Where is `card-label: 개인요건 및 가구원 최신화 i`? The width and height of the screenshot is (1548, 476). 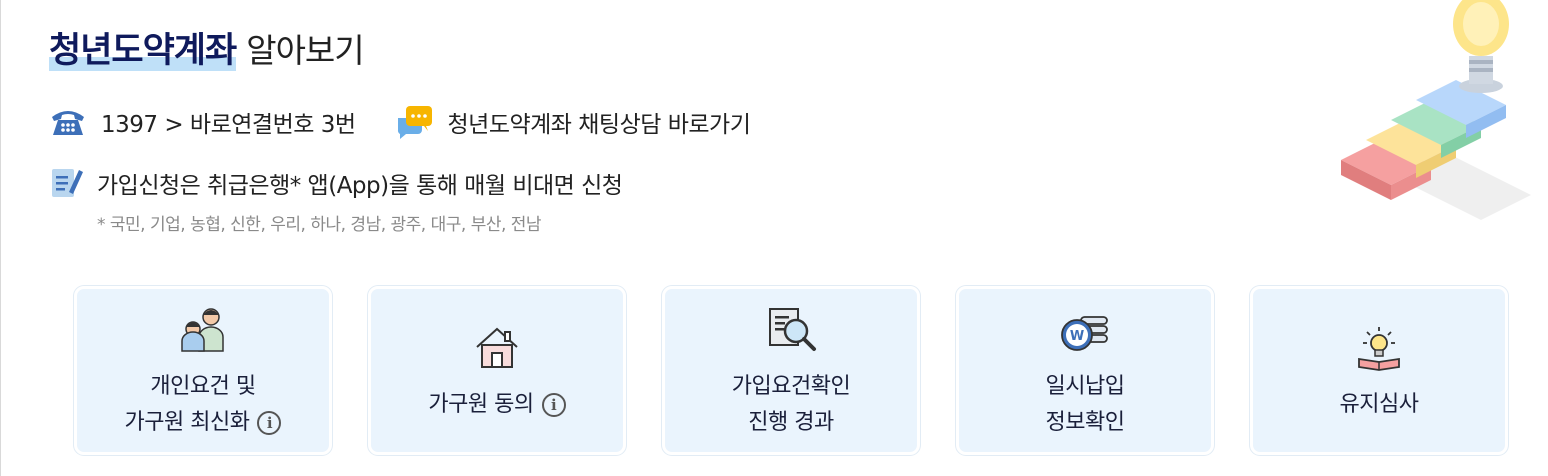
card-label: 개인요건 및 가구원 최신화 i is located at coordinates (203, 405).